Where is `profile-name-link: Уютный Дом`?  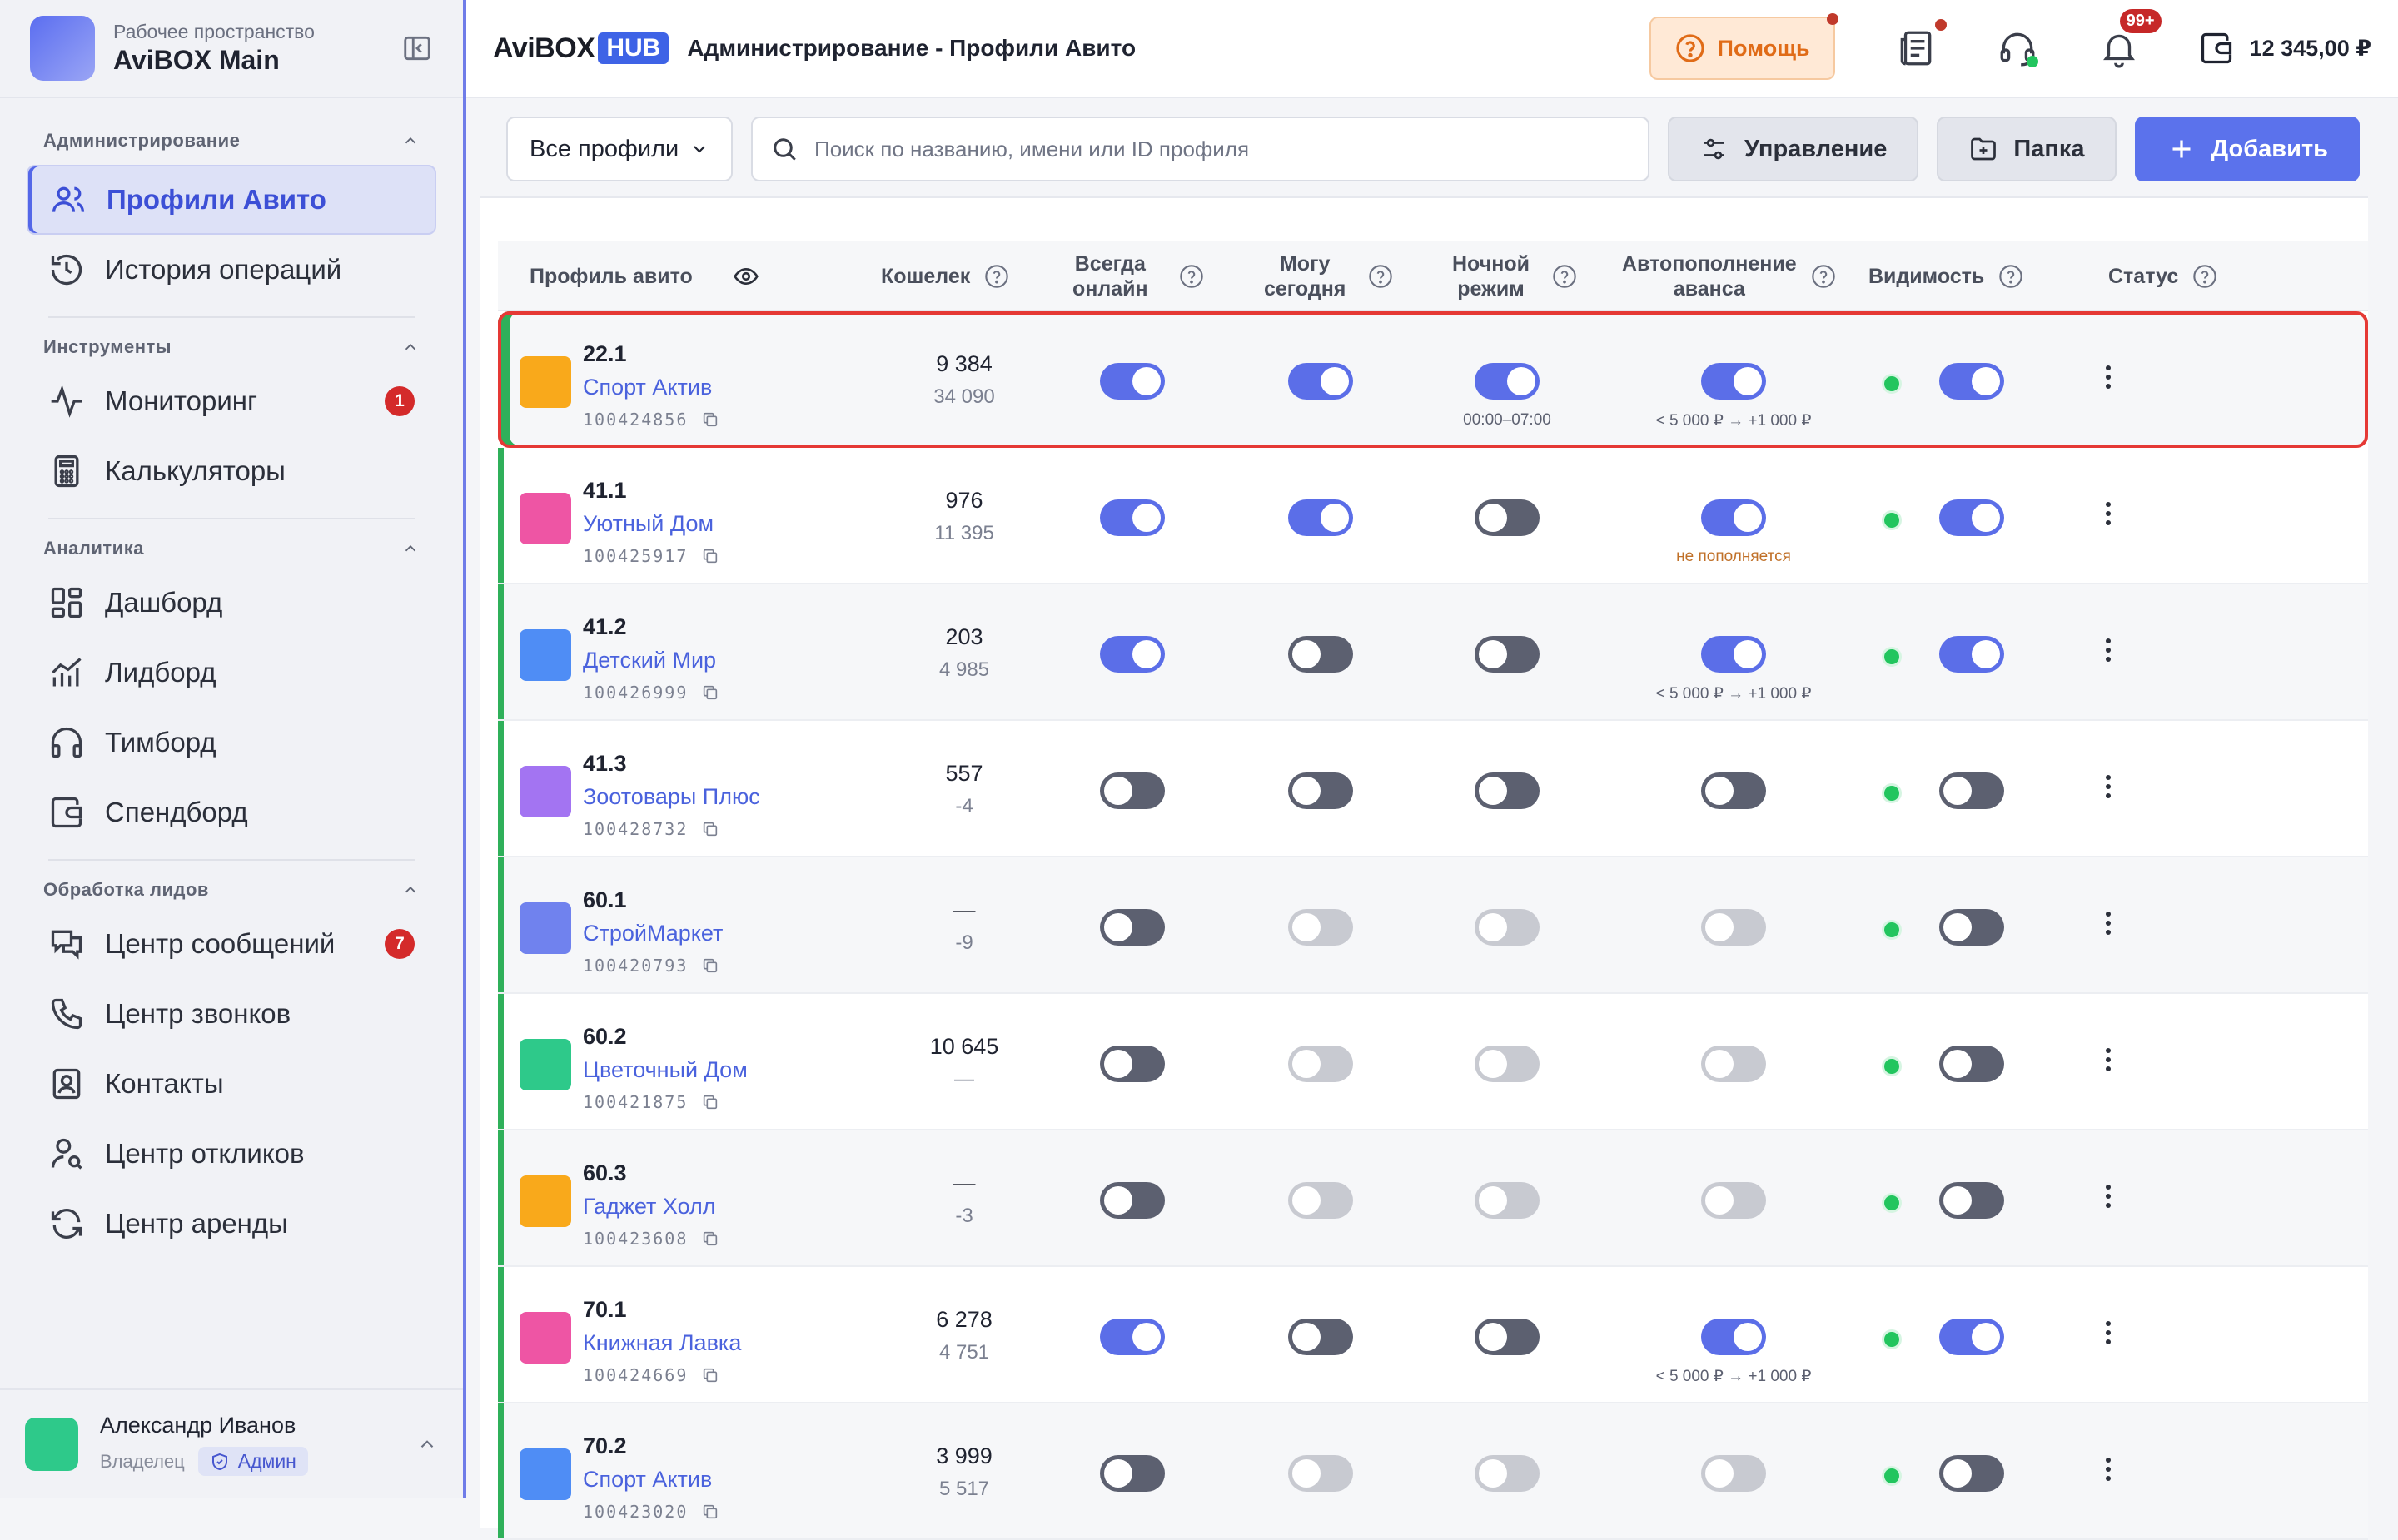
profile-name-link: Уютный Дом is located at coordinates (648, 524).